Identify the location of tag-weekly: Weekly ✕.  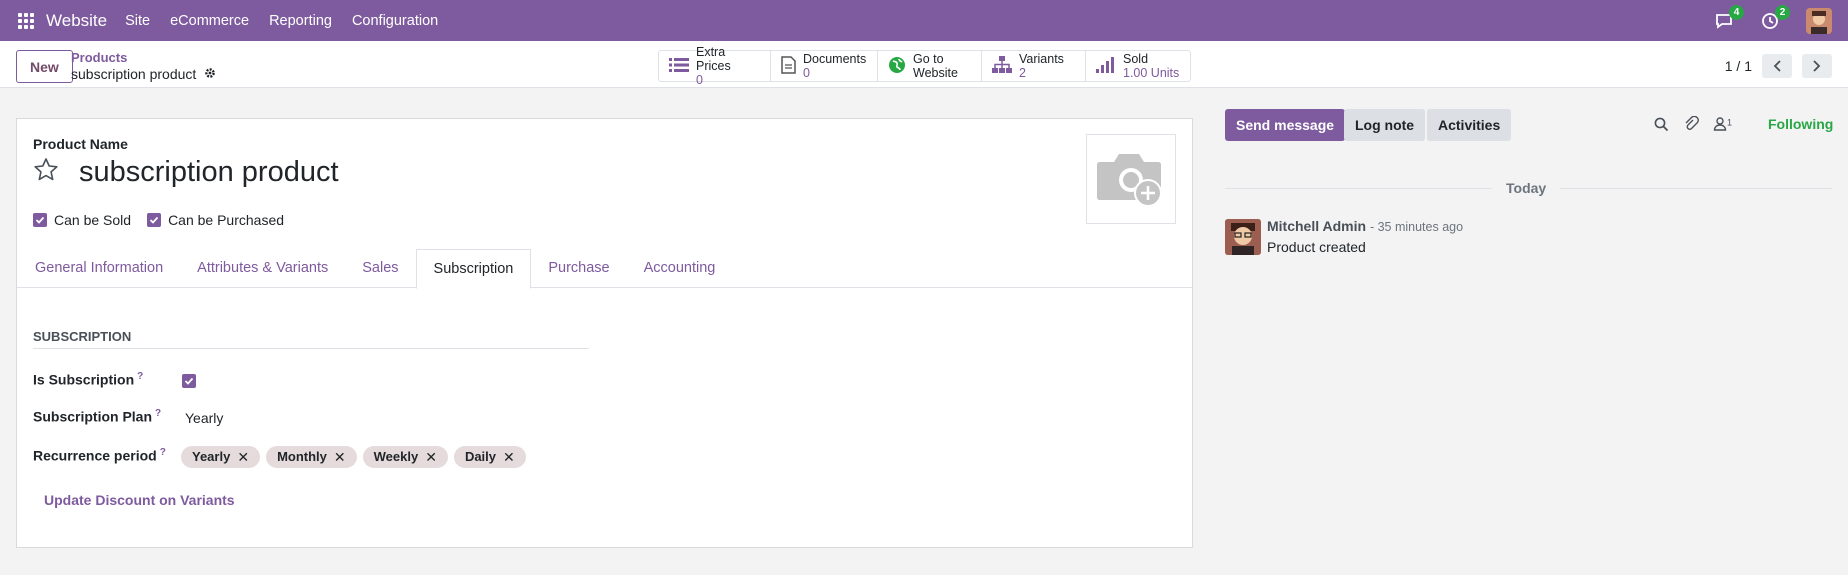
(405, 457).